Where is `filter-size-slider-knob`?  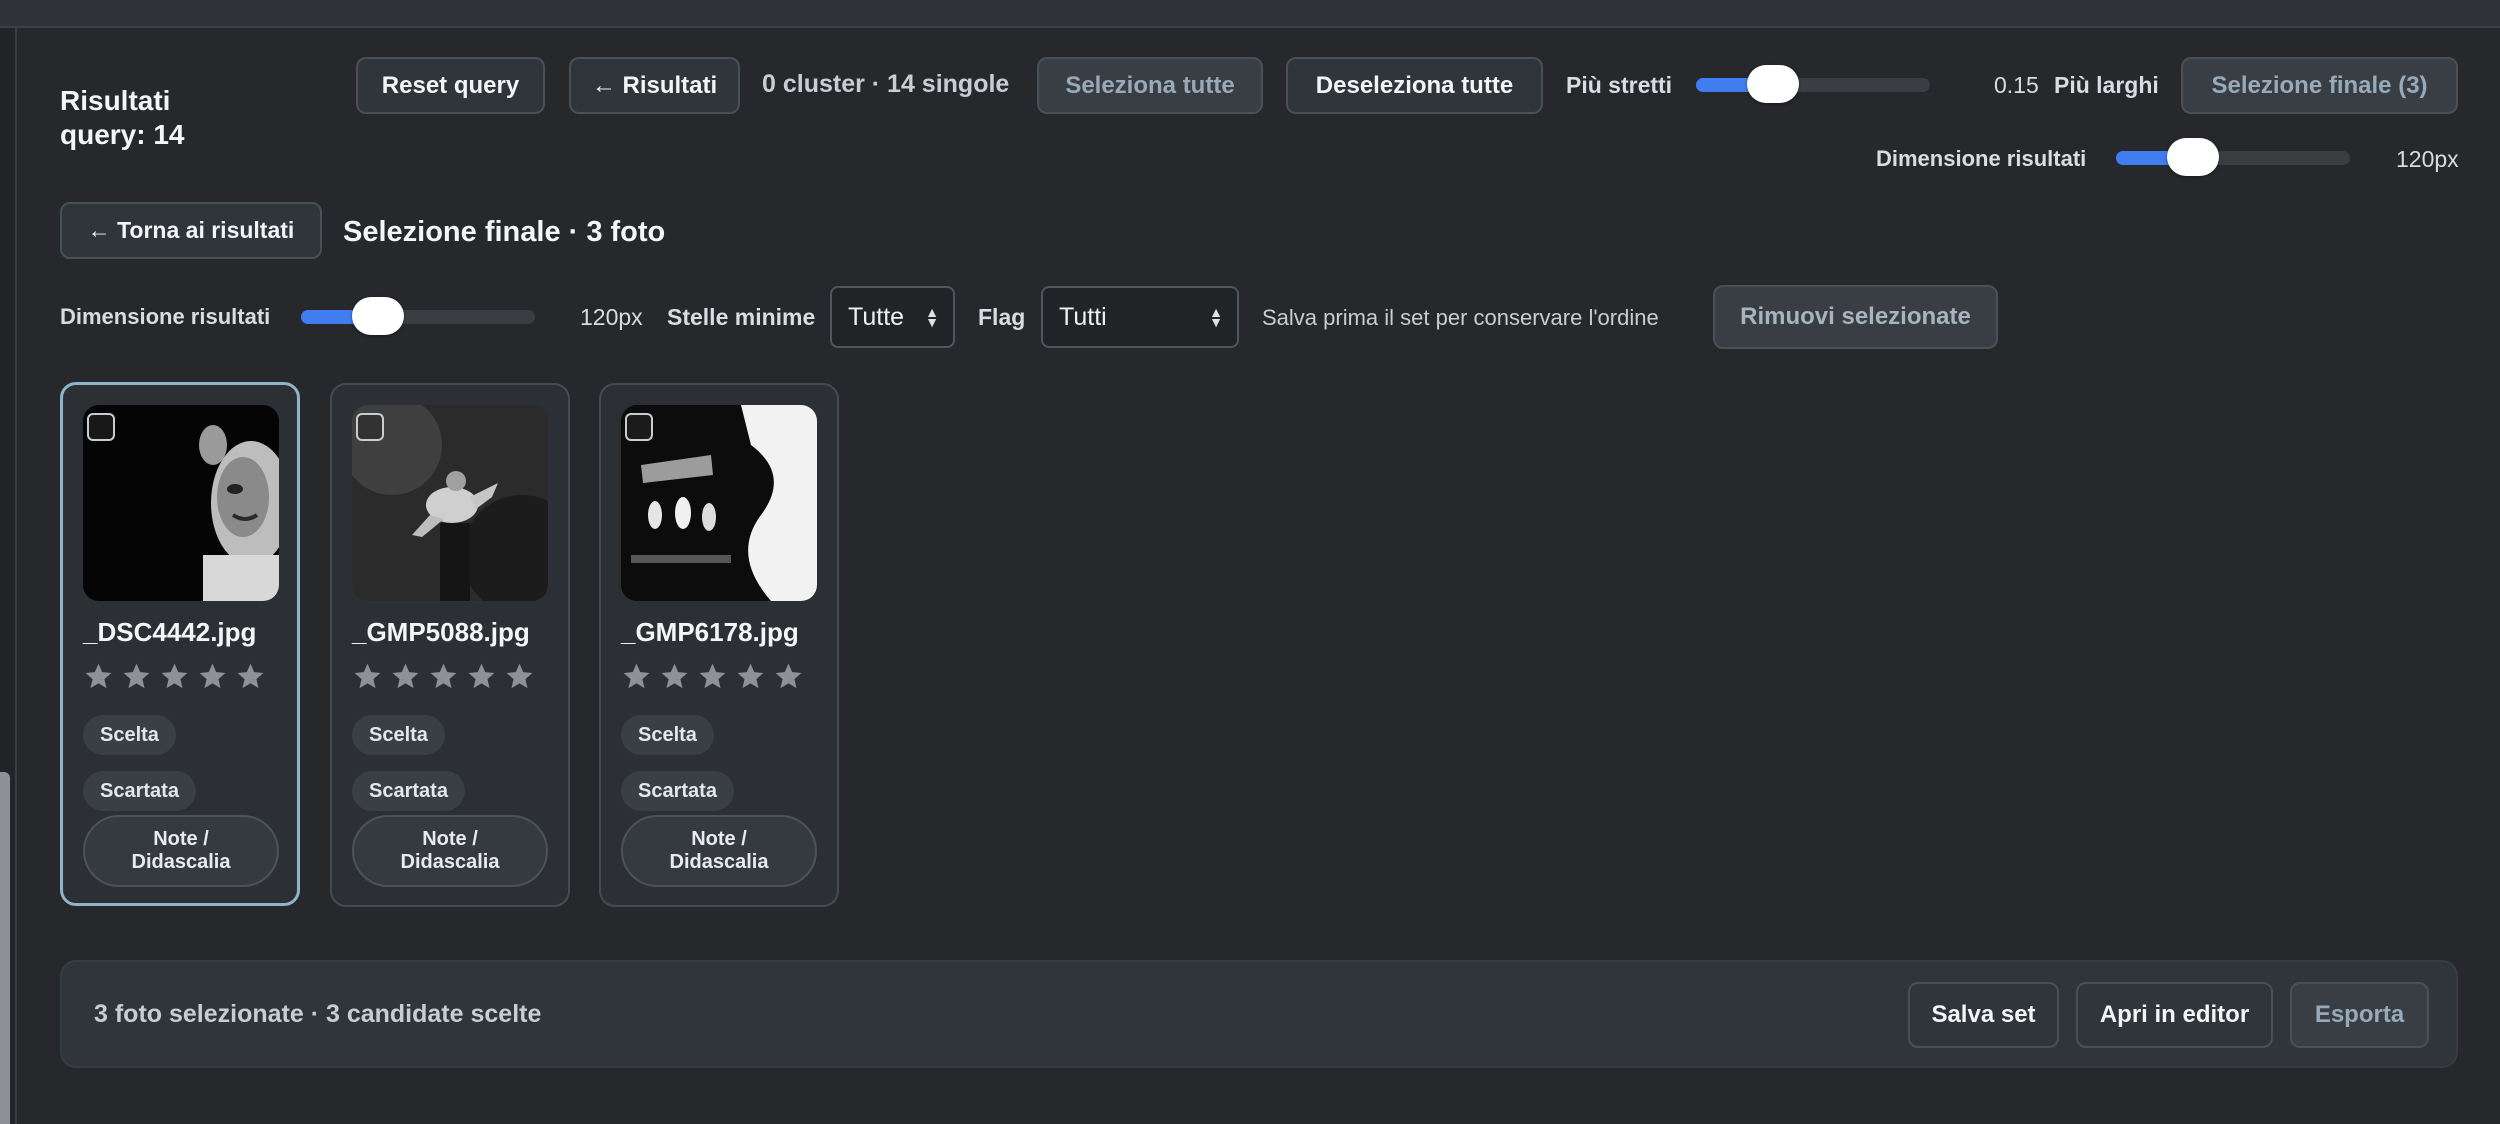
filter-size-slider-knob is located at coordinates (378, 316).